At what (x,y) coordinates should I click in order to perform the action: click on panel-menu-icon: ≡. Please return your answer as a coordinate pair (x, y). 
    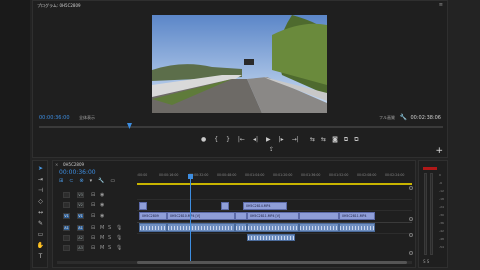
    Looking at the image, I should click on (441, 5).